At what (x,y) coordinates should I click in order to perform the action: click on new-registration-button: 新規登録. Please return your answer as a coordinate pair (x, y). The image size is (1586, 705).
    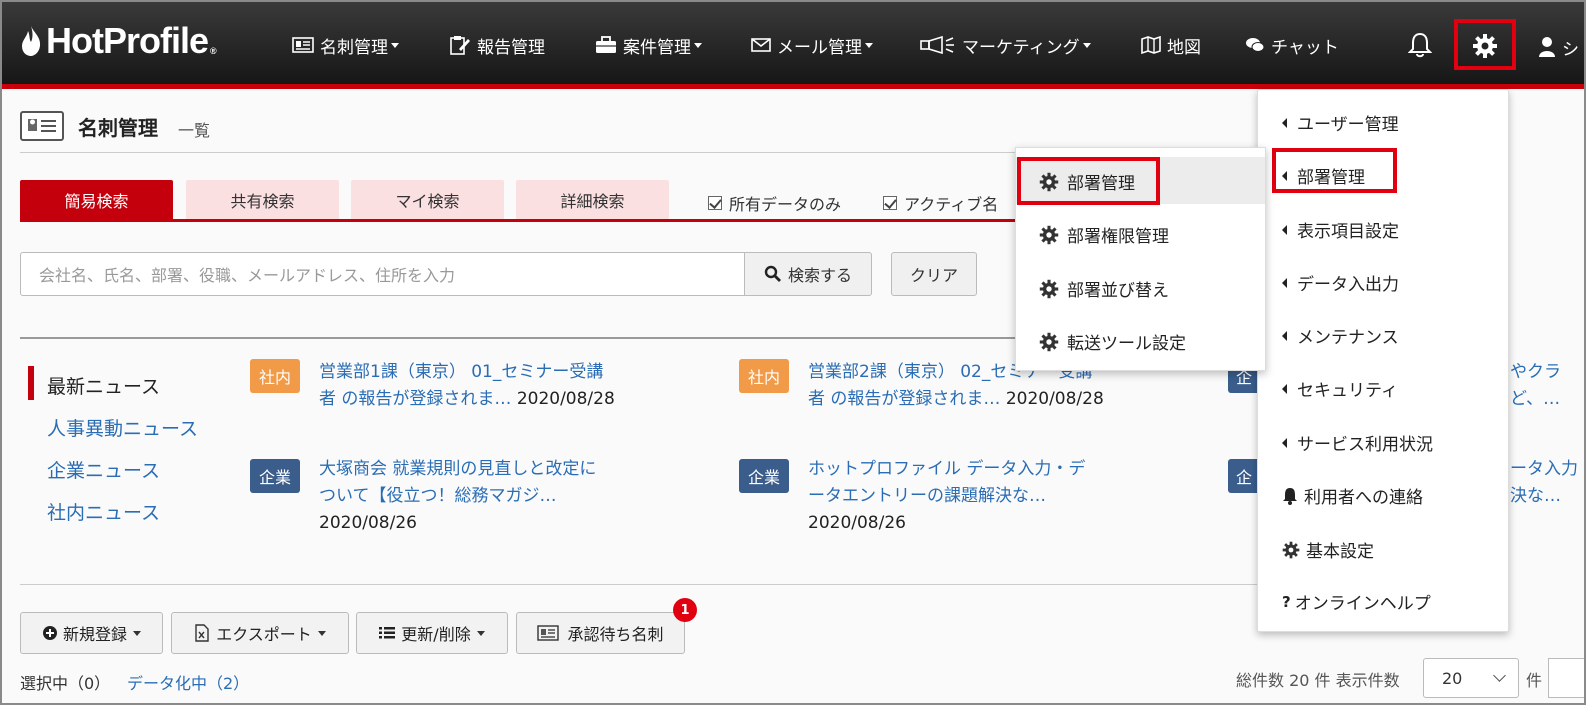
    Looking at the image, I should click on (91, 633).